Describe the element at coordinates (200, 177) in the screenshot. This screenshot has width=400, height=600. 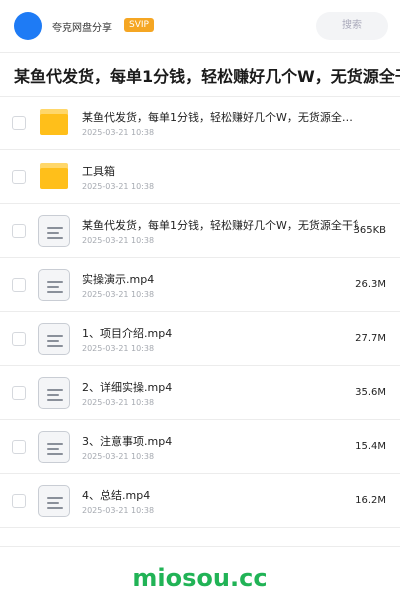
I see `file-row-toolbox: 工具箱 2025-03-21 10:38` at that location.